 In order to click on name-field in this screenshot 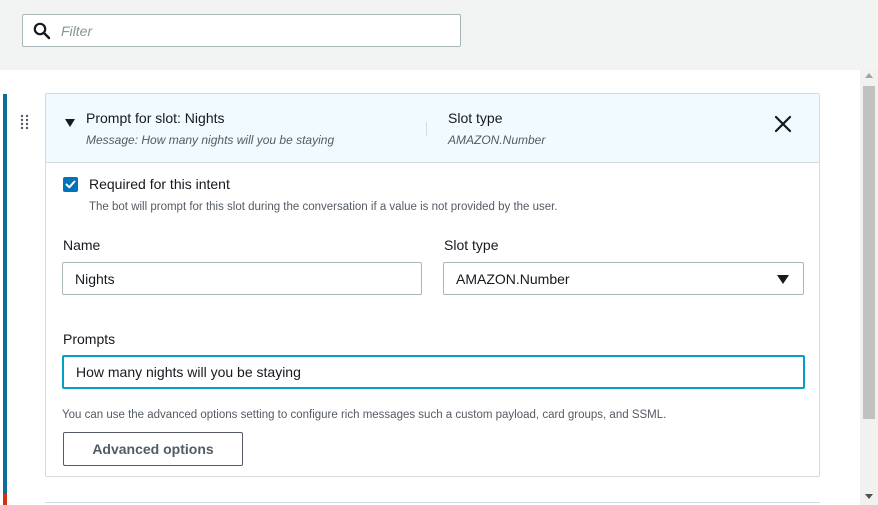, I will do `click(242, 278)`.